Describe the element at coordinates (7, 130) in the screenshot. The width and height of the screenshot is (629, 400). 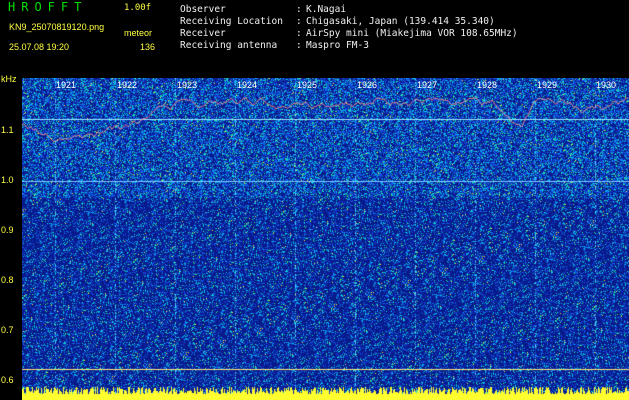
I see `y-tick-label: 1.1` at that location.